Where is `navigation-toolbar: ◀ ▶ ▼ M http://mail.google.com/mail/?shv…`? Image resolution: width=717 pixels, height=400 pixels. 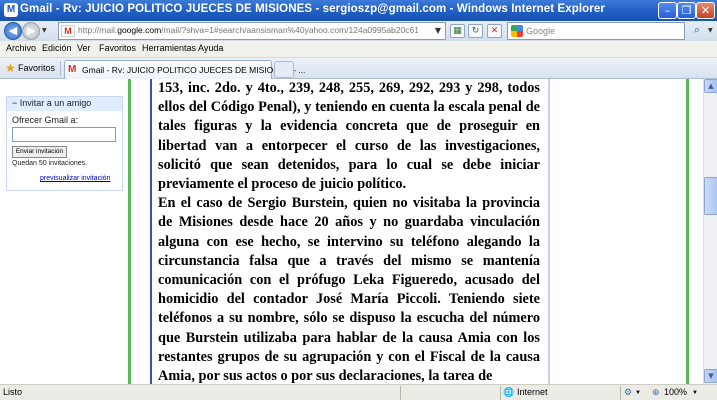
navigation-toolbar: ◀ ▶ ▼ M http://mail.google.com/mail/?shv… is located at coordinates (358, 31).